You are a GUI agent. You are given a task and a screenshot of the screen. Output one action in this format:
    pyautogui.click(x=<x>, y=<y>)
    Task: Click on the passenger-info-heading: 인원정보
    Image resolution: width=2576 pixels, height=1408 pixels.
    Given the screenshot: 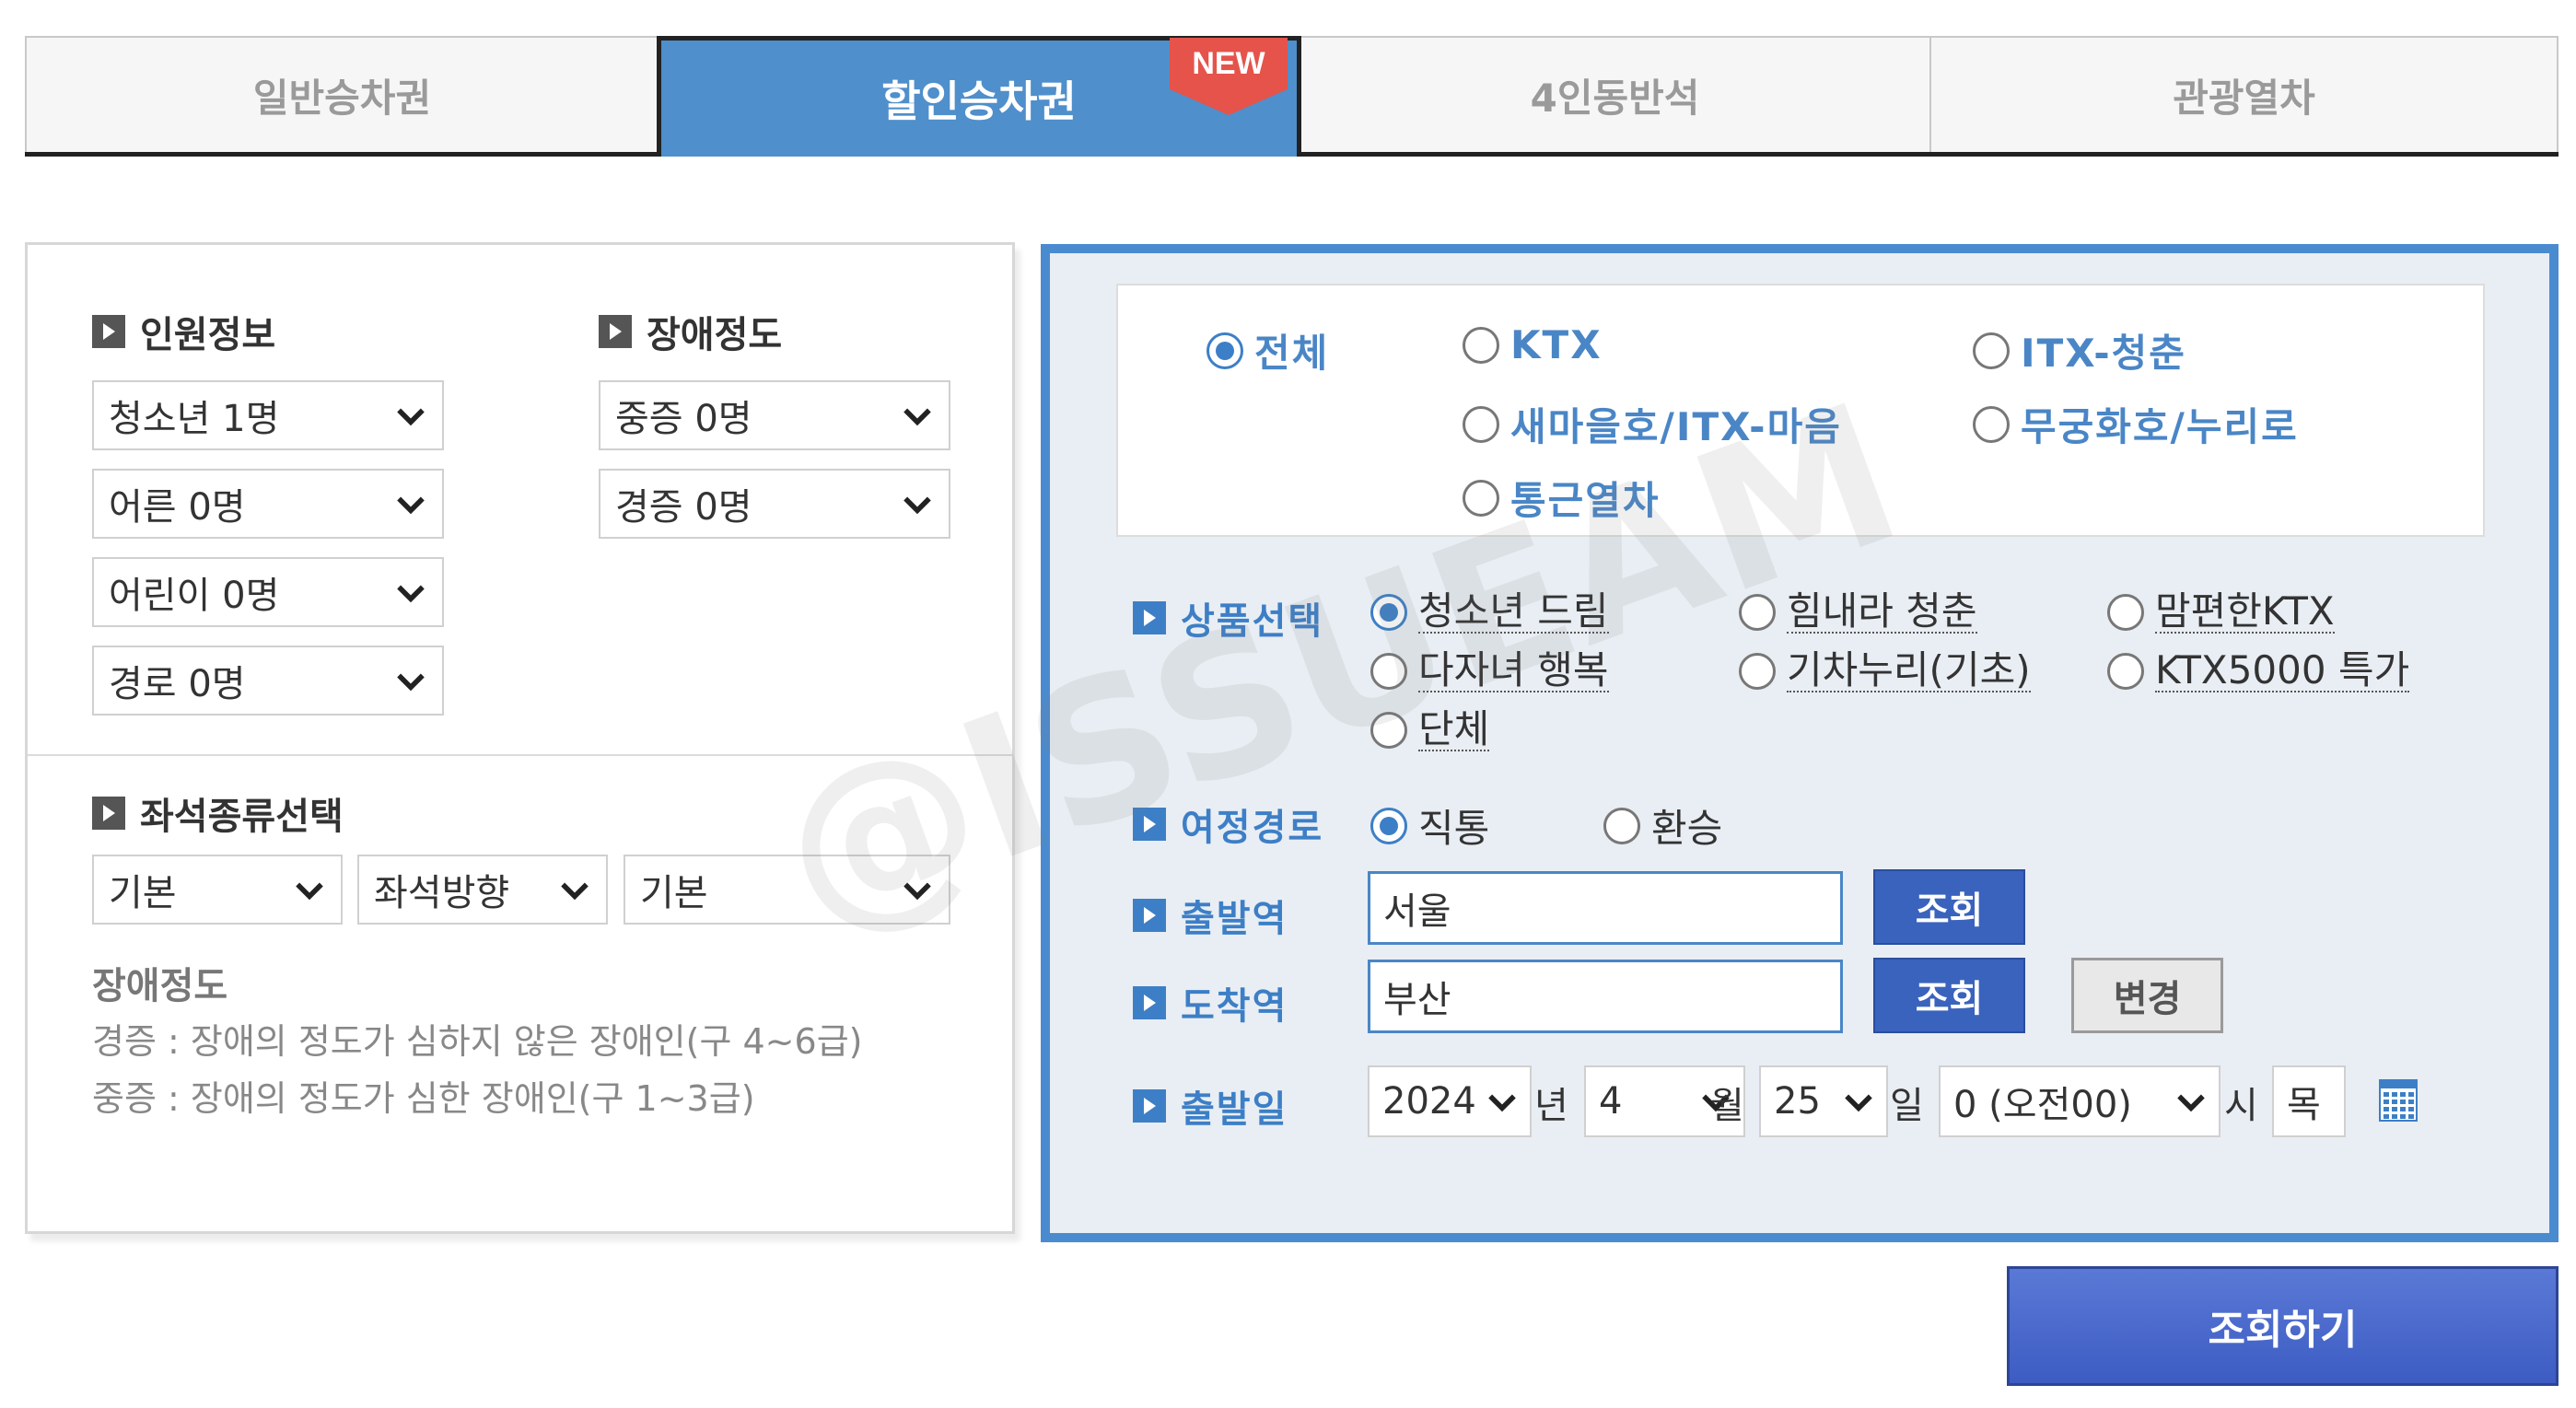 What is the action you would take?
    pyautogui.click(x=183, y=331)
    